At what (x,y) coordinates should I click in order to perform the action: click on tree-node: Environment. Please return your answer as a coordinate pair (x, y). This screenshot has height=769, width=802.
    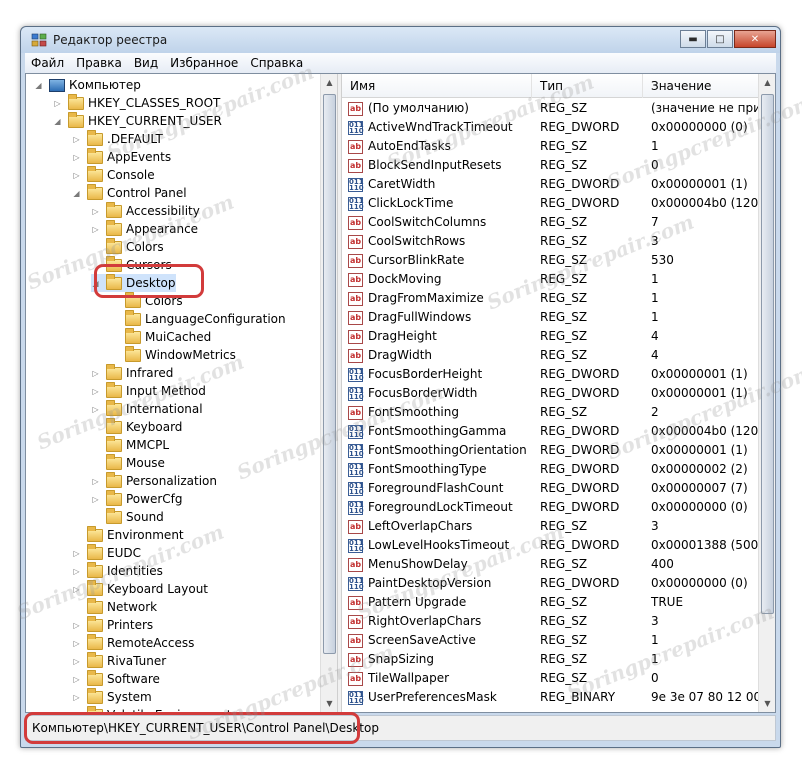
    Looking at the image, I should click on (128, 534).